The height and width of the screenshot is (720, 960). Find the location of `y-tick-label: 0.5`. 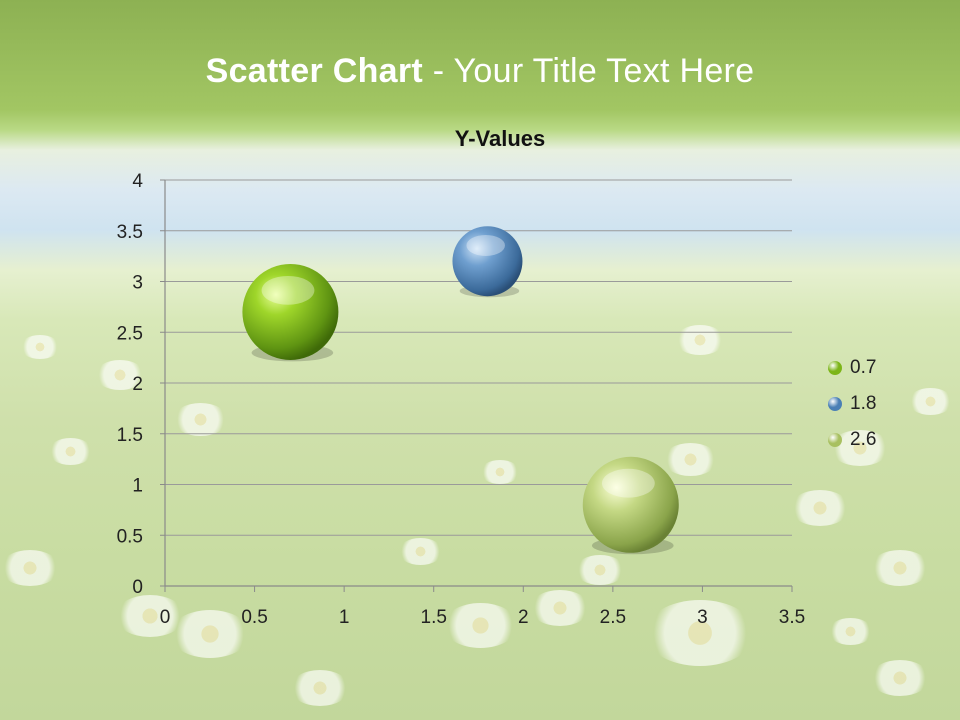

y-tick-label: 0.5 is located at coordinates (130, 536).